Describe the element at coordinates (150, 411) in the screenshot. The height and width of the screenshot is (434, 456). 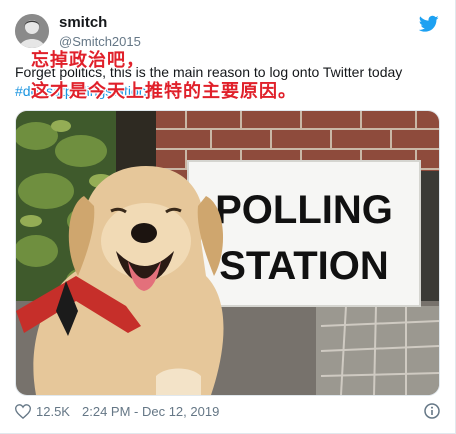
I see `tweet-timestamp: 2:24 PM - Dec 12, 2019` at that location.